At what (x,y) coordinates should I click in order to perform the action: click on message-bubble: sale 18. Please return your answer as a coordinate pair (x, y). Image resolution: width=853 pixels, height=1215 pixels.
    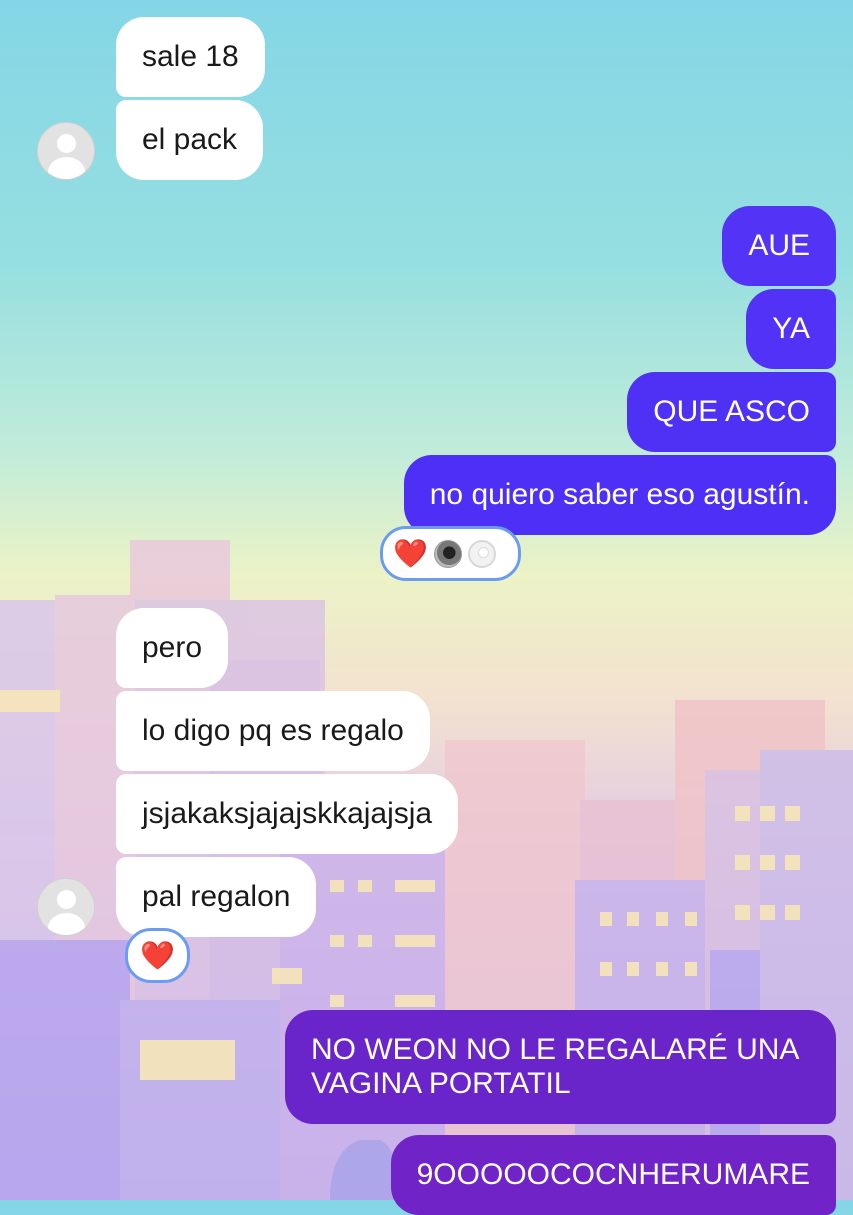
    Looking at the image, I should click on (190, 57).